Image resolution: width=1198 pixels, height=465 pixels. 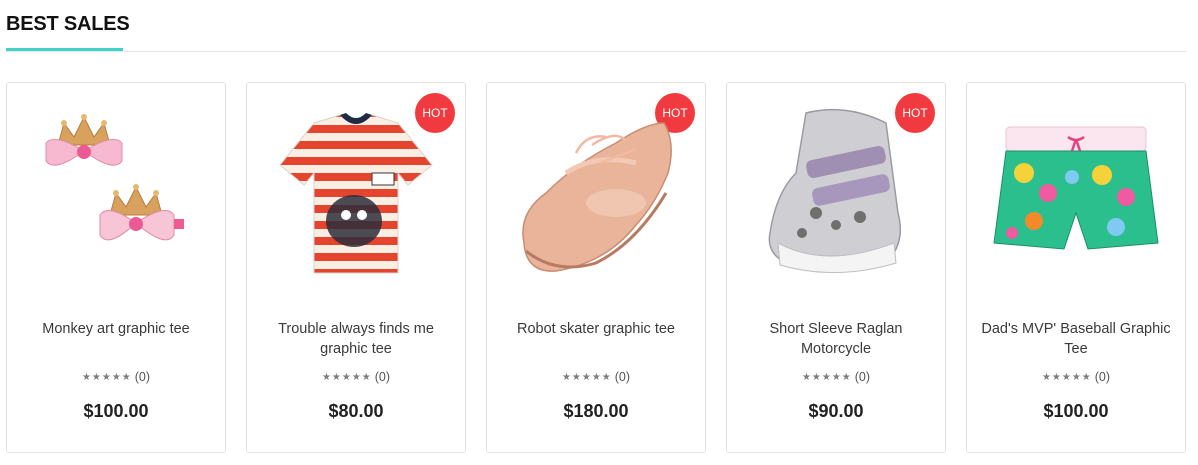 I want to click on product-name: Short Sleeve Raglan Motorcycle, so click(x=836, y=339).